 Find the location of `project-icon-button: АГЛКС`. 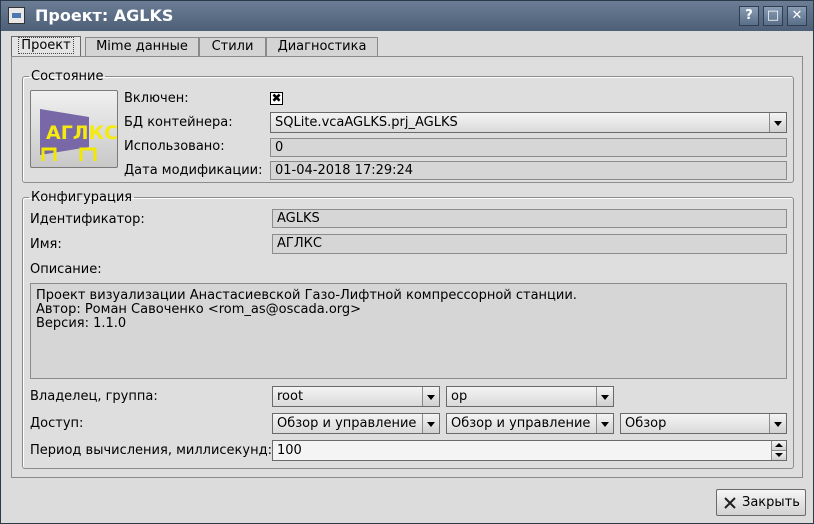

project-icon-button: АГЛКС is located at coordinates (74, 129).